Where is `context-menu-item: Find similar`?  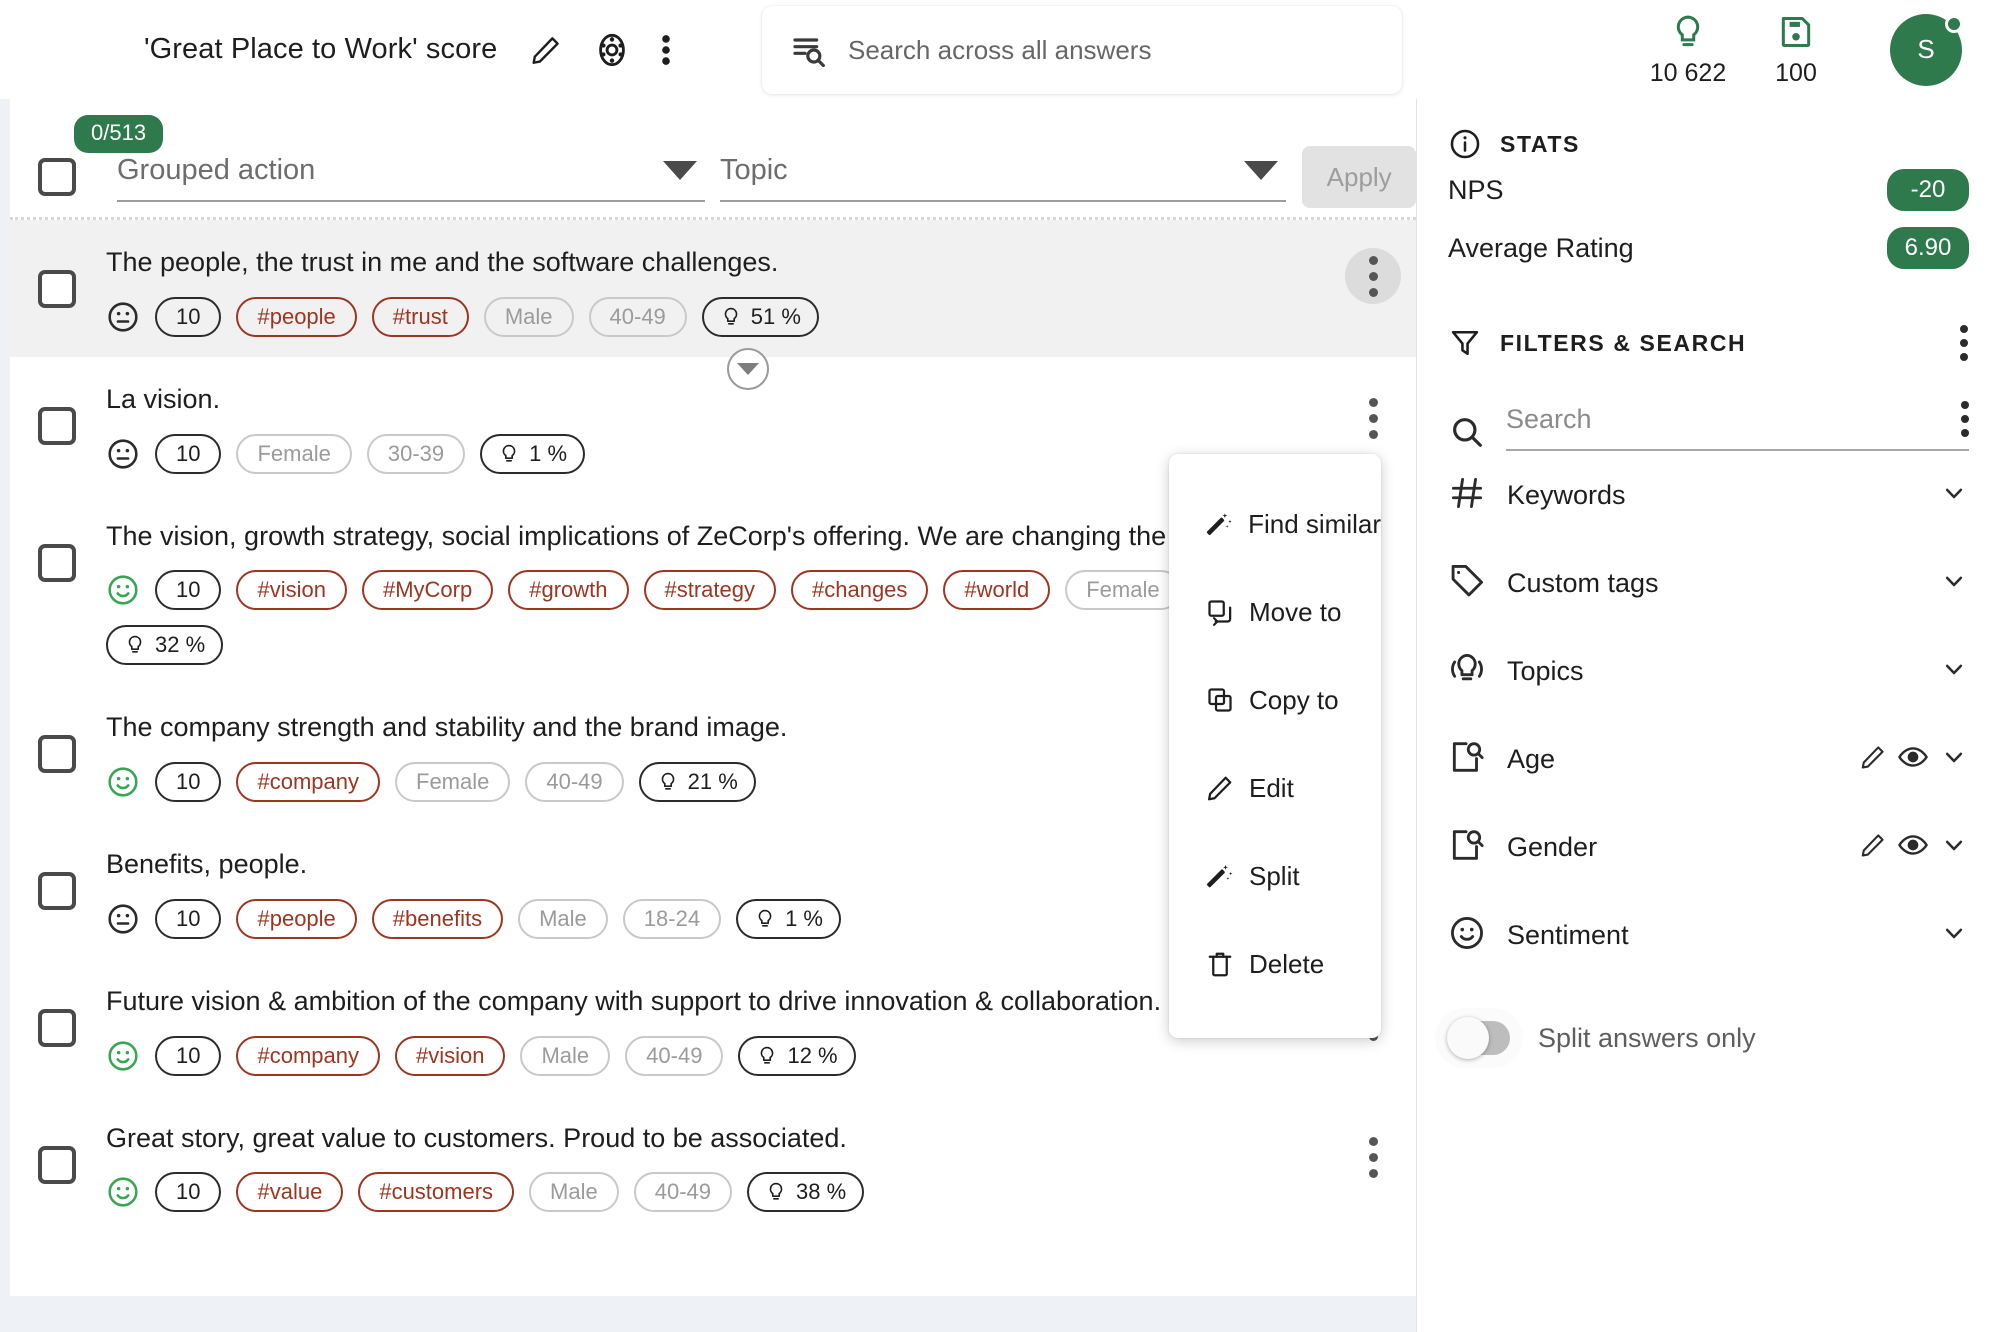
context-menu-item: Find similar is located at coordinates (1275, 524).